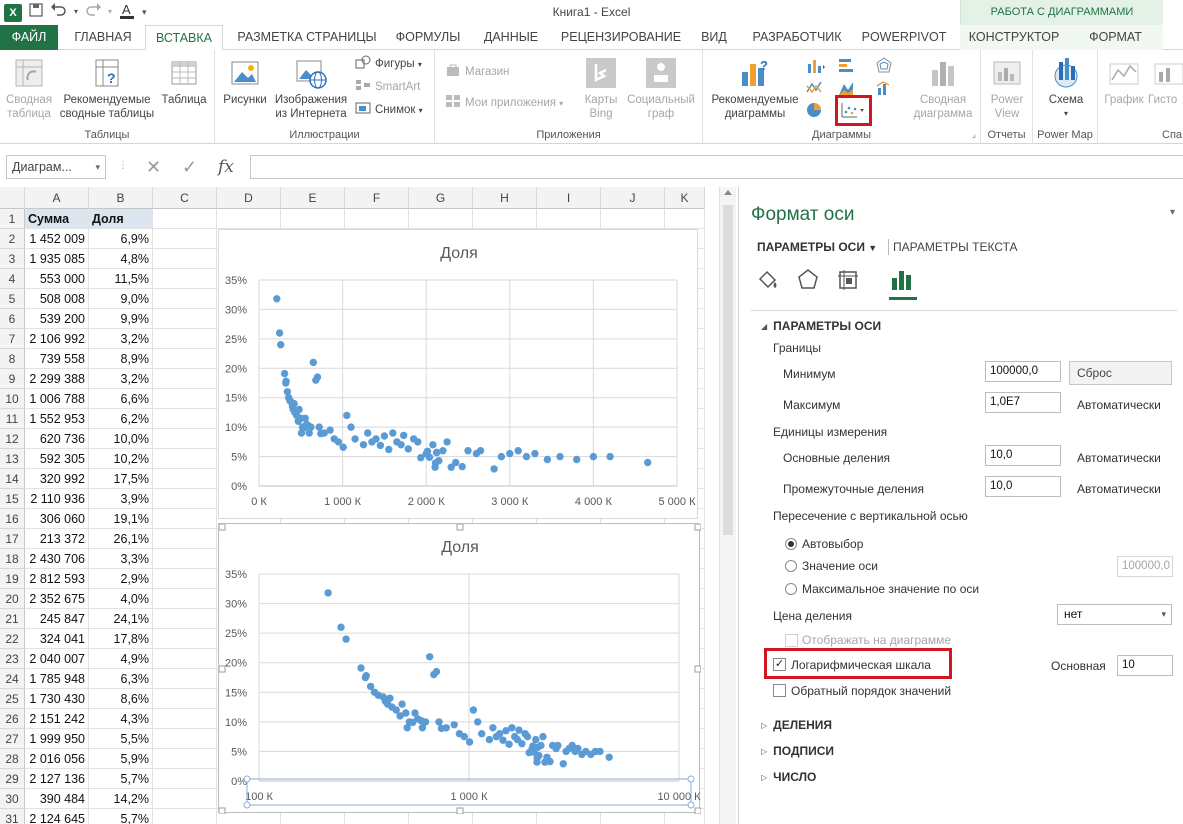  I want to click on cell: 620 736, so click(57, 439).